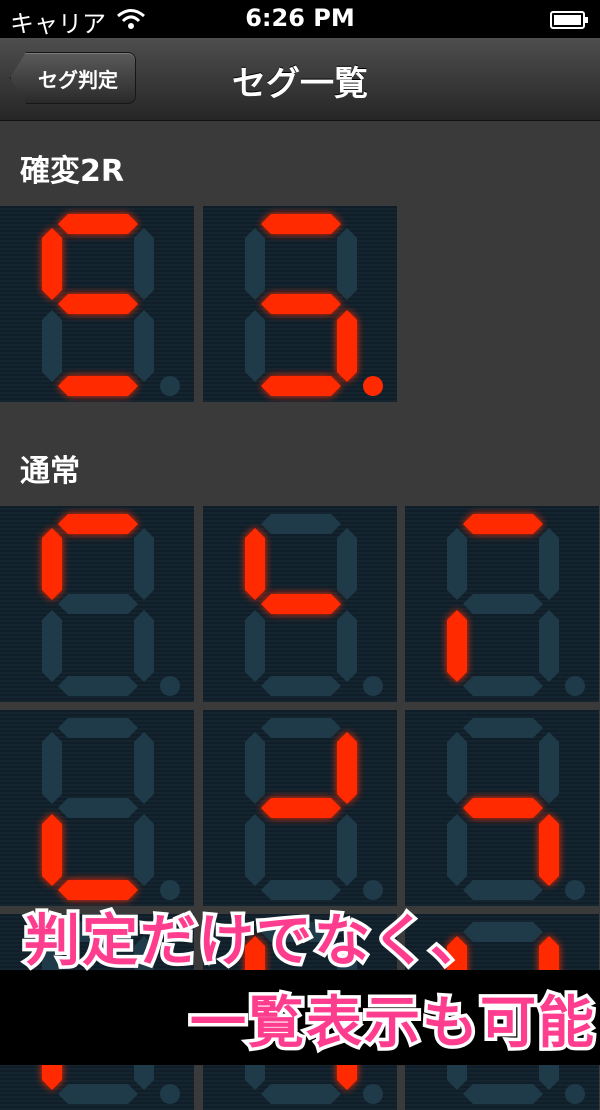  What do you see at coordinates (392, 1024) in the screenshot?
I see `caption-line-2: 一覧表示も可能` at bounding box center [392, 1024].